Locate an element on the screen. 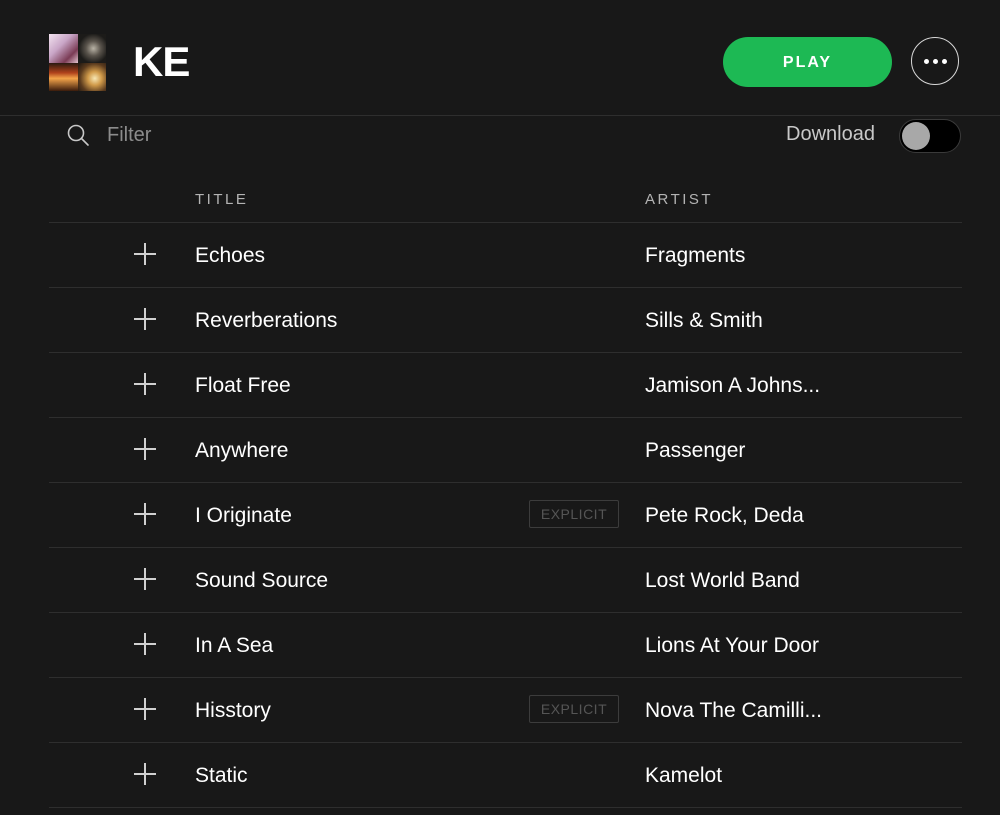  track-artist: Fragments is located at coordinates (695, 256).